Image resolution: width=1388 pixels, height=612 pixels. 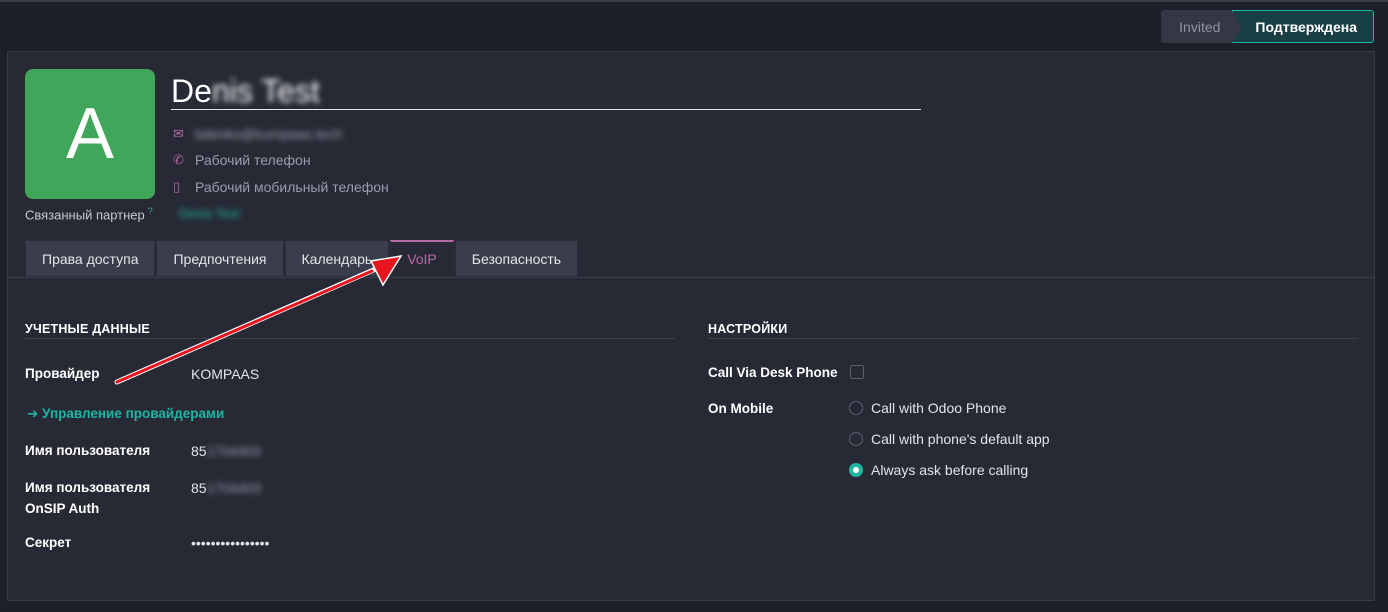 I want to click on onsip-auth-blurred: 1704403, so click(x=234, y=488).